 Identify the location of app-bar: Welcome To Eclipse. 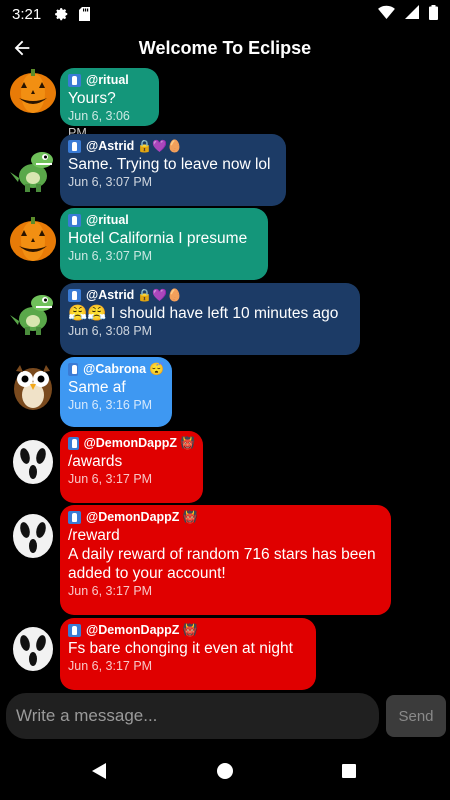
(225, 48).